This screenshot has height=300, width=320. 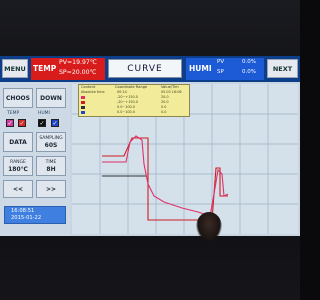 I want to click on menu-button: MENU, so click(x=15, y=68).